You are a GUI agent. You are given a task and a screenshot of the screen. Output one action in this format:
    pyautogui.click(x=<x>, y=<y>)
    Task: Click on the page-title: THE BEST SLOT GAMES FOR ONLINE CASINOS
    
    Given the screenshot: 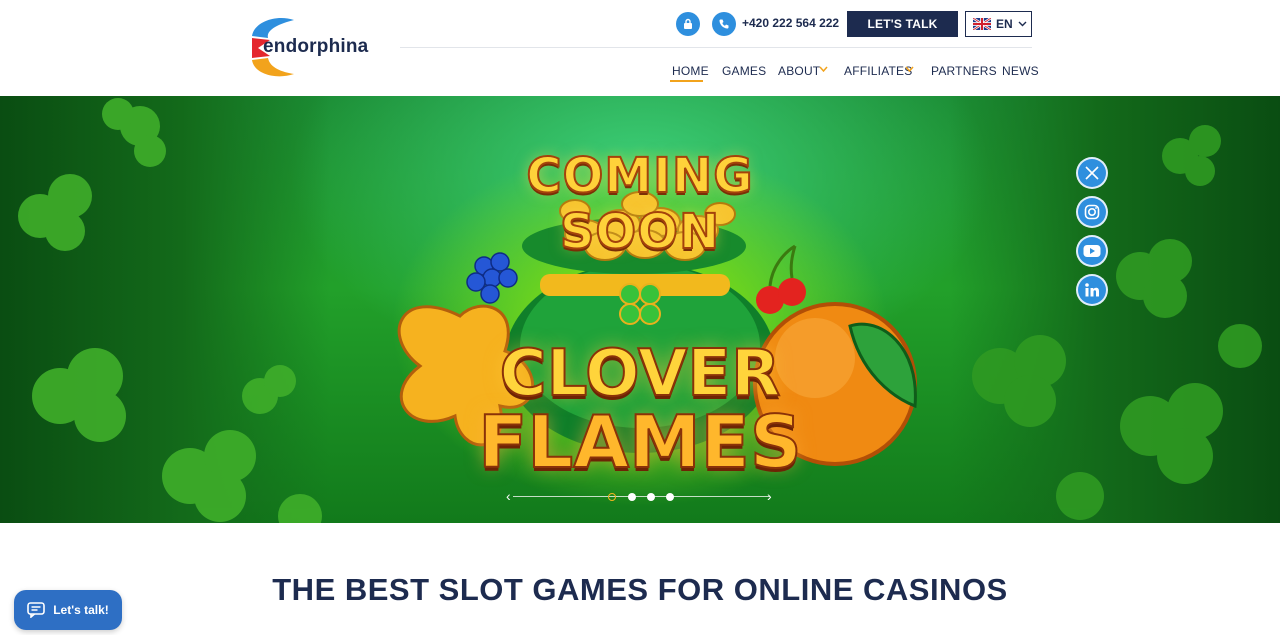 What is the action you would take?
    pyautogui.click(x=640, y=589)
    